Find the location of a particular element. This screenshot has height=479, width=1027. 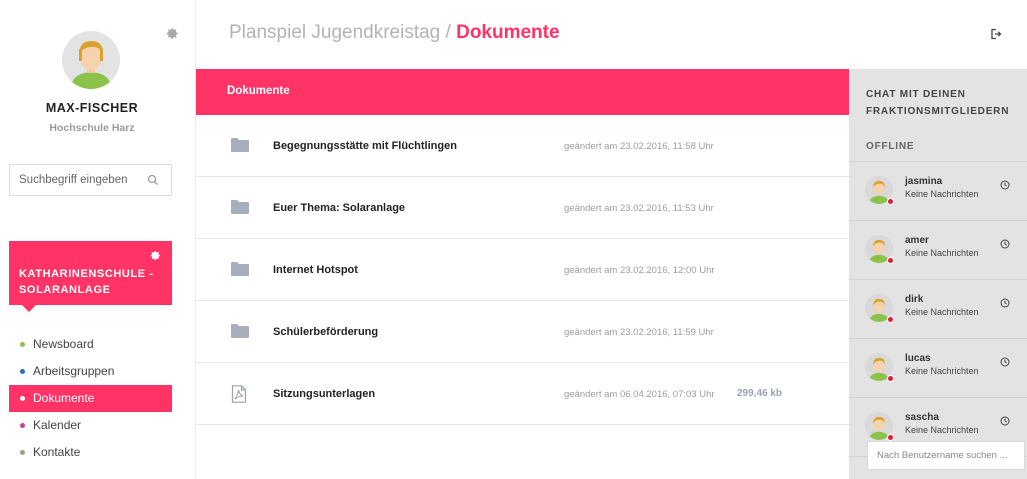

document-name: Euer Thema: Solaranlage is located at coordinates (339, 208).